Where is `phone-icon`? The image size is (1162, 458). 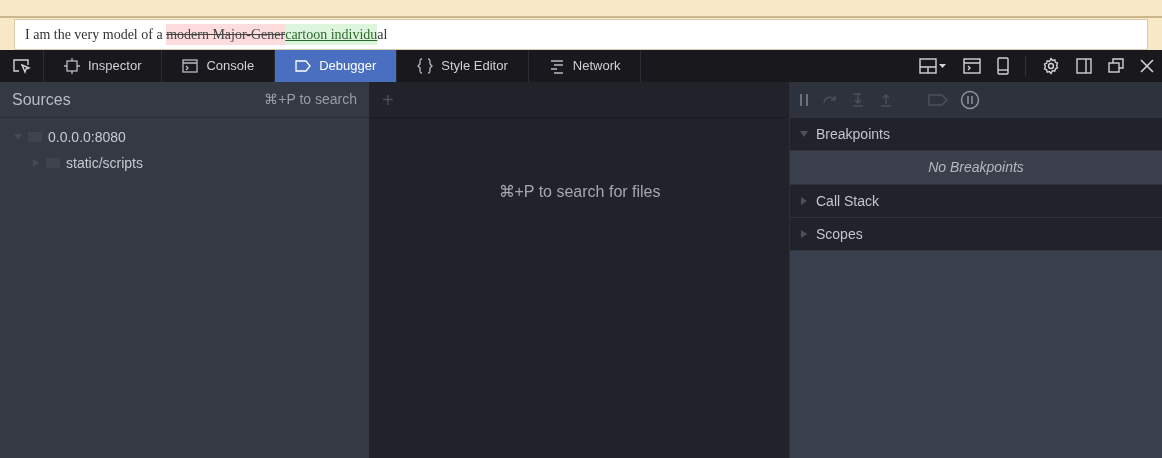
phone-icon is located at coordinates (1003, 66).